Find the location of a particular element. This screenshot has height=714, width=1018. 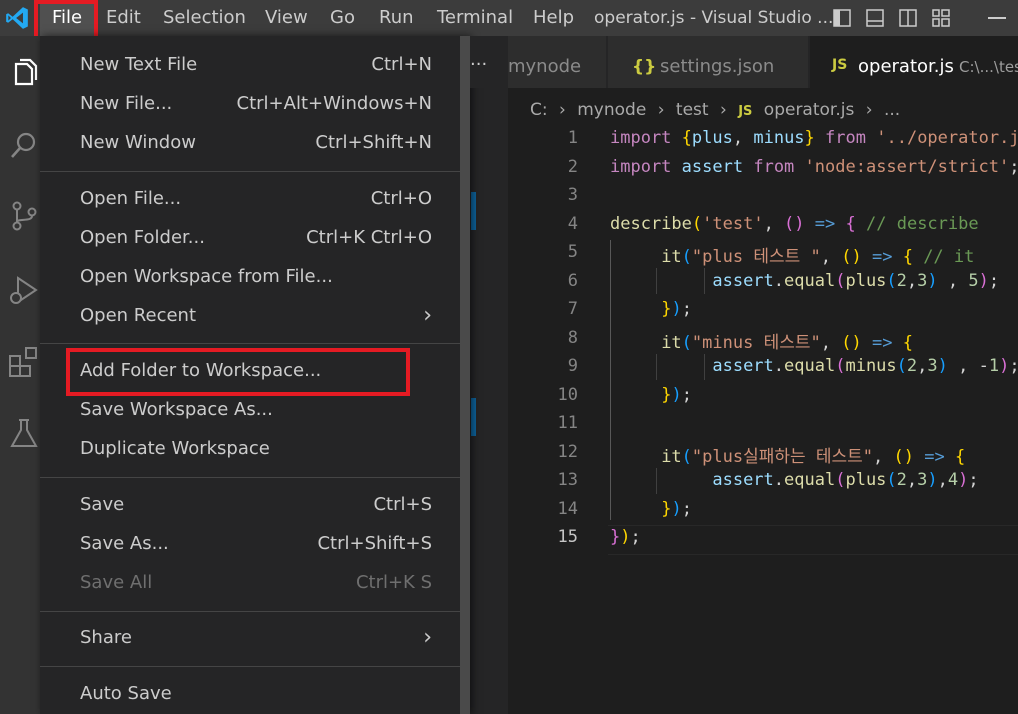

breadcrumb-file: operator.js is located at coordinates (809, 110).